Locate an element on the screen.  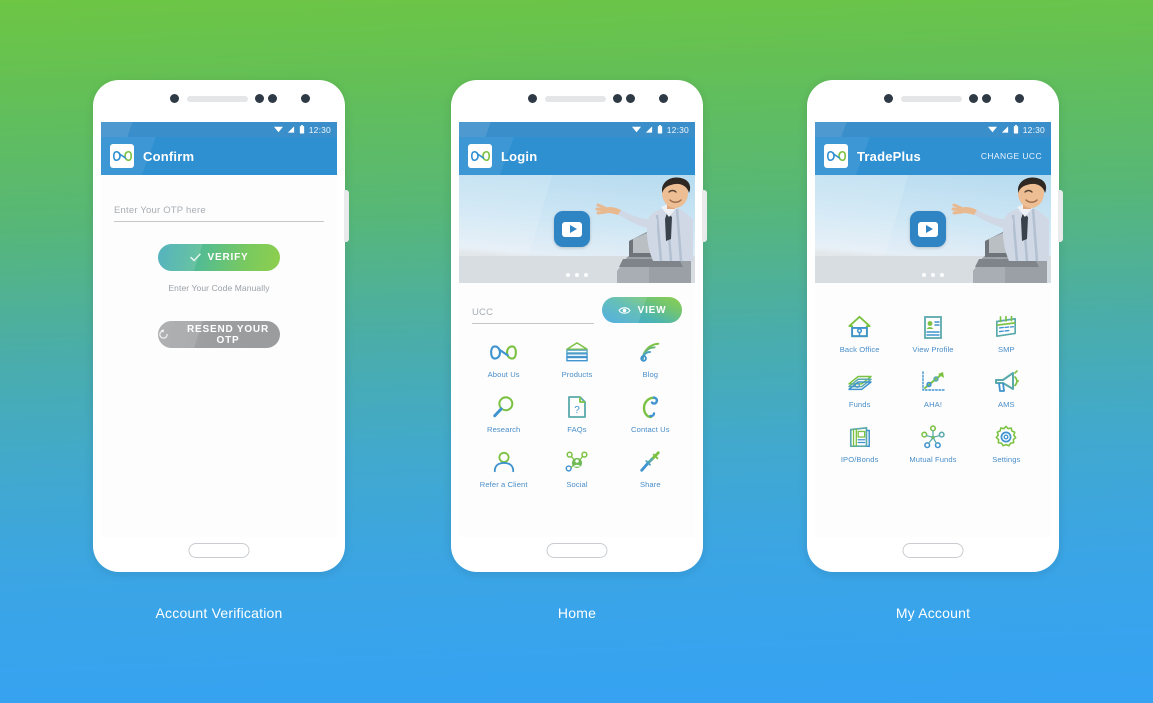
tile-blog: Blog is located at coordinates (650, 358).